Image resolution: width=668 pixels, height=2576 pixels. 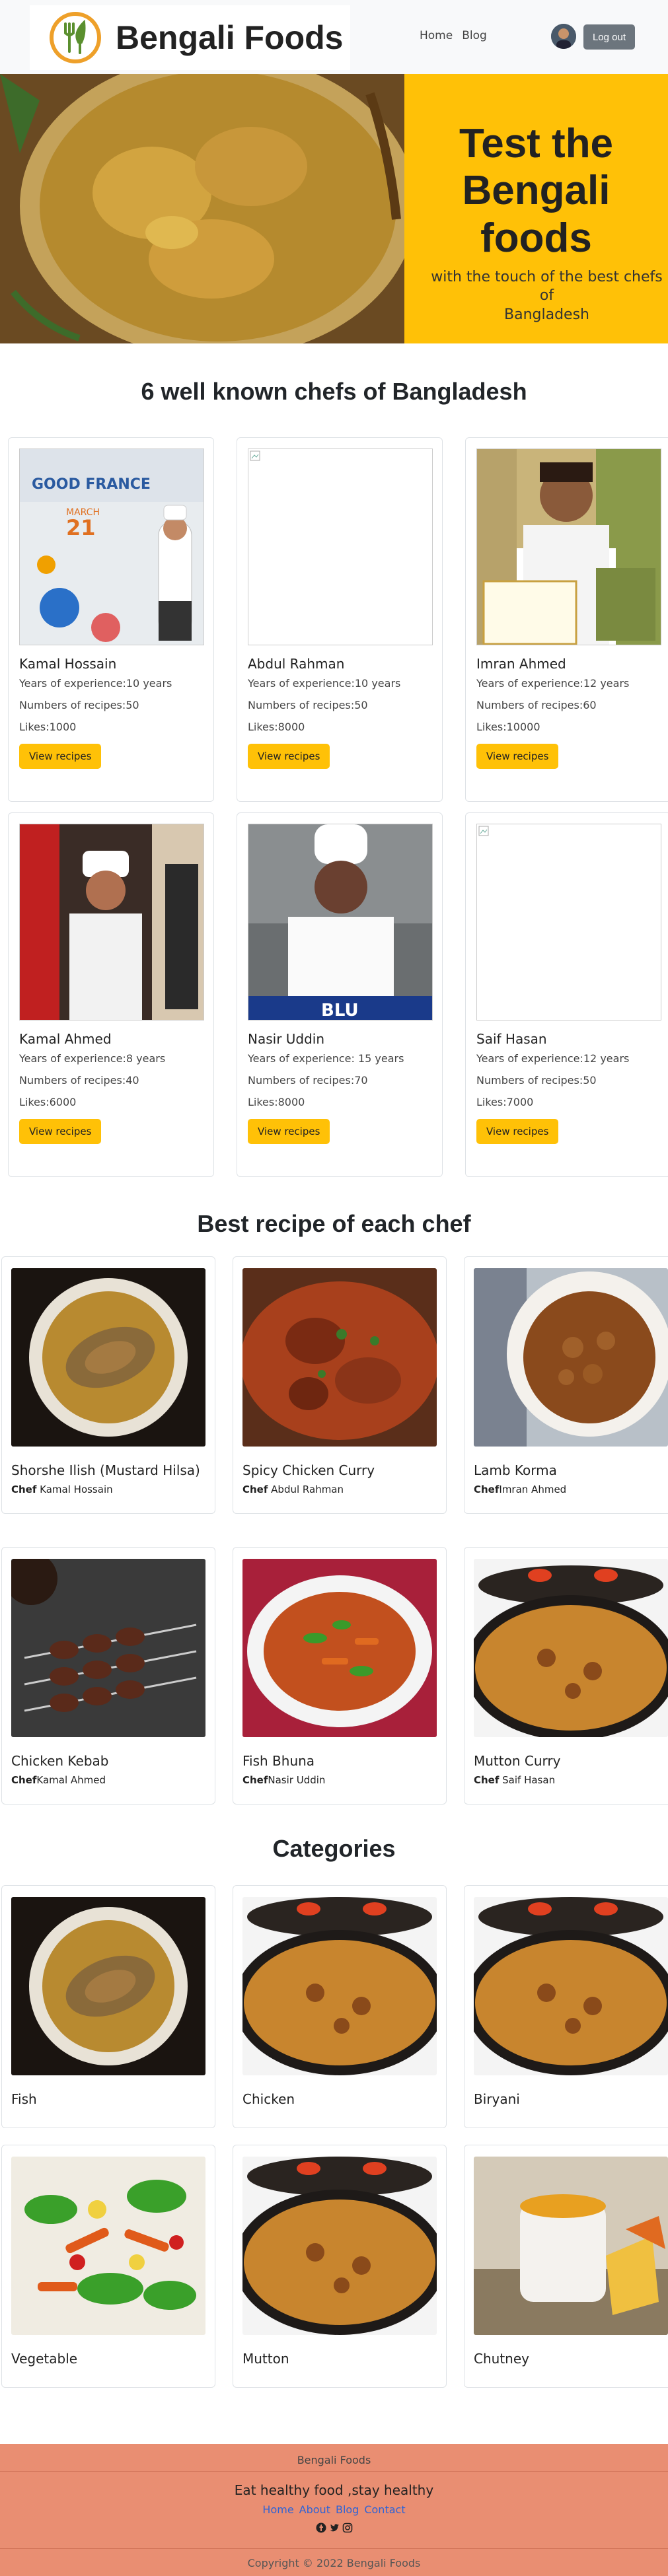 I want to click on footer-motto: Eat healthy food ,stay healthy, so click(x=334, y=2490).